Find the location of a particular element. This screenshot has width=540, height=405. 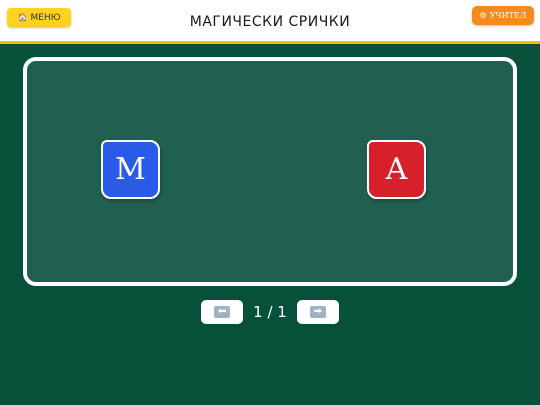

page-title: МАГИЧЕСКИ СРИЧКИ is located at coordinates (270, 22).